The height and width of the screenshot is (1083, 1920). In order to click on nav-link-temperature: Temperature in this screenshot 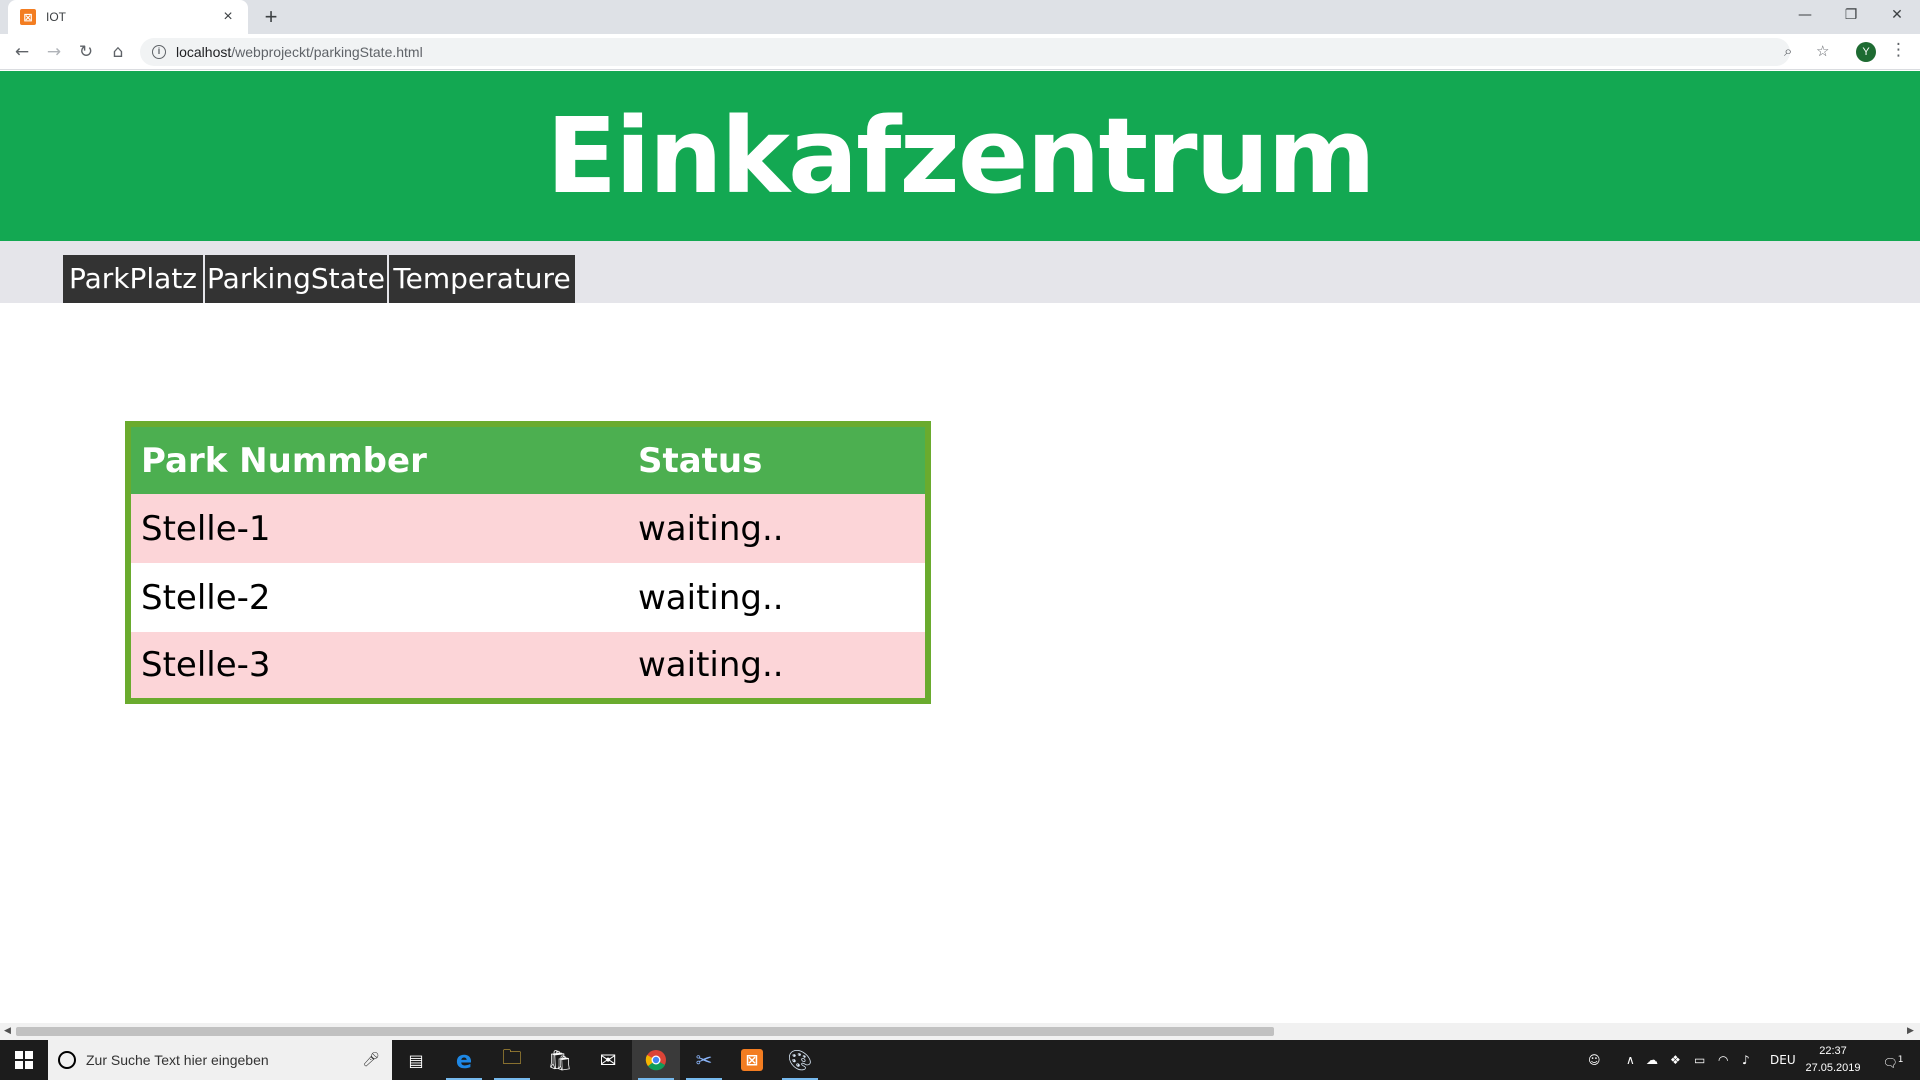, I will do `click(482, 279)`.